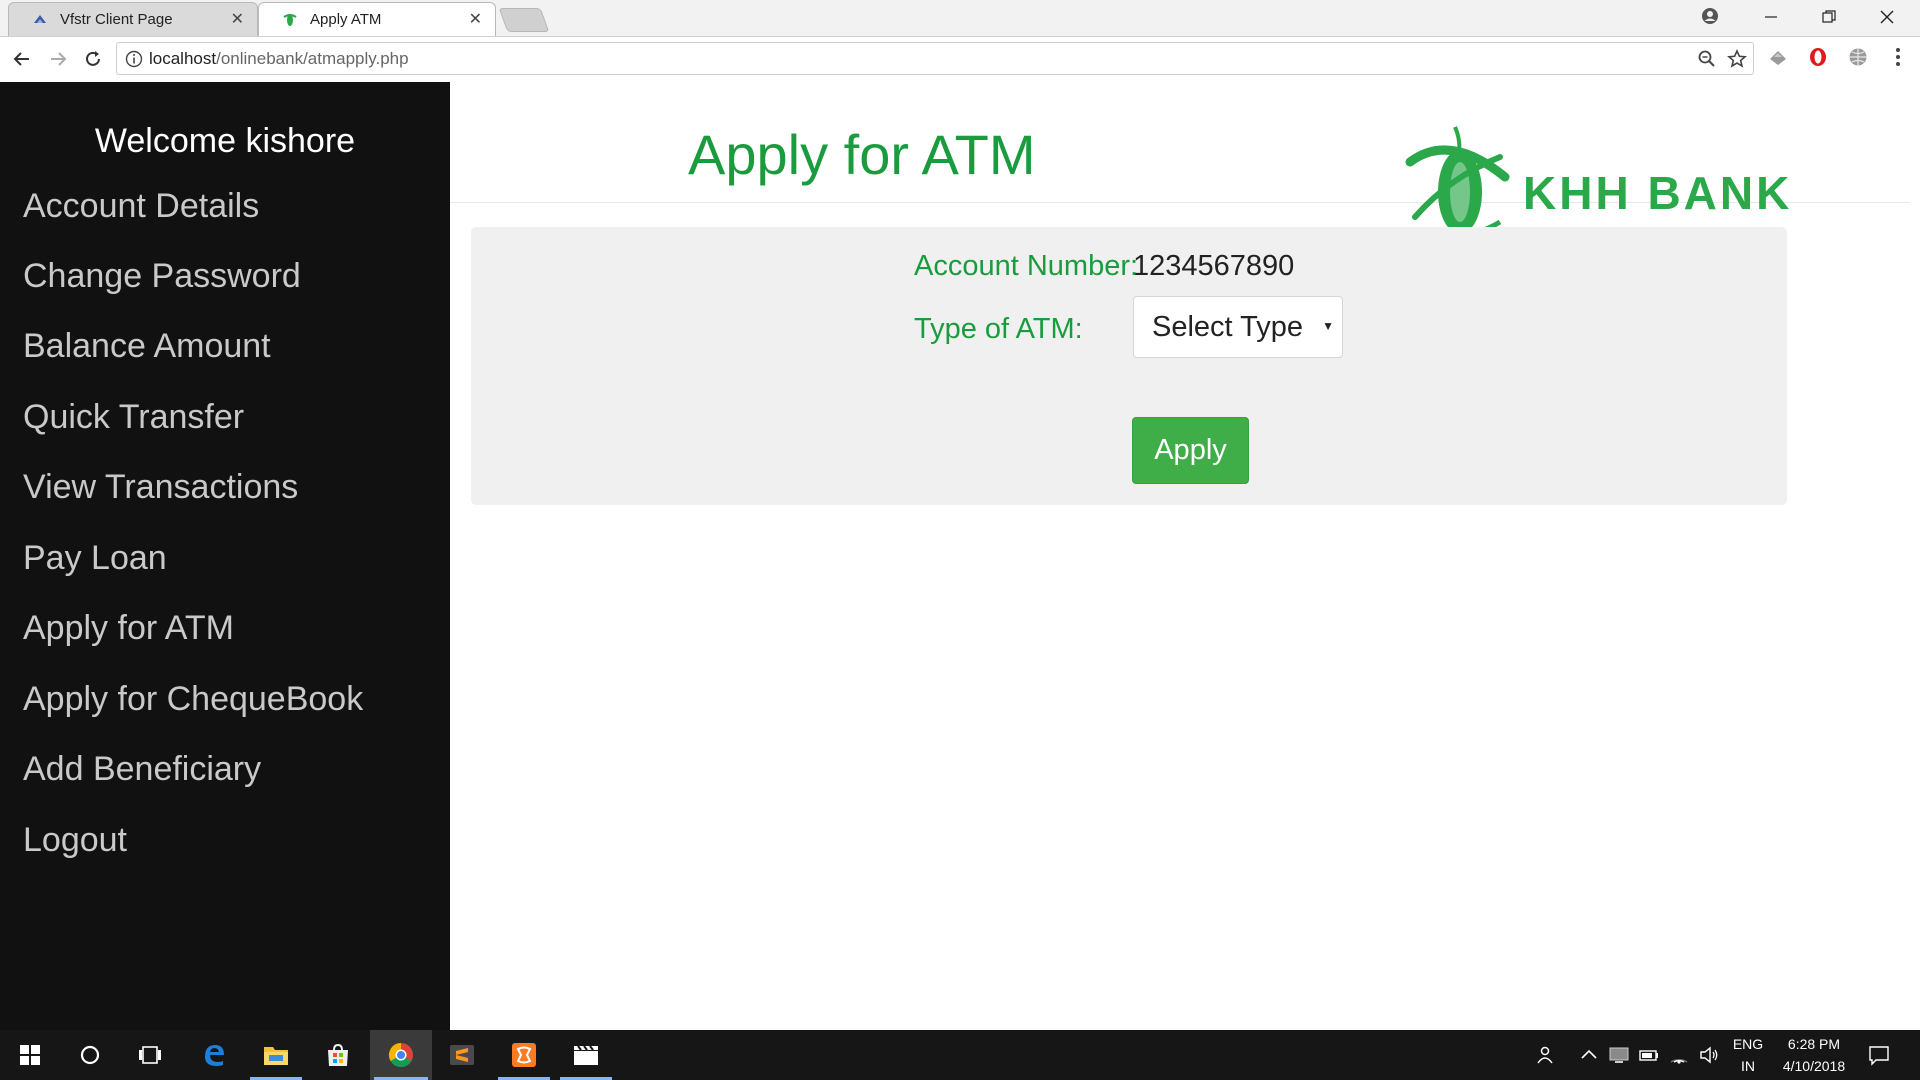  I want to click on url-path: /onlinebank/atmapply.php, so click(312, 58).